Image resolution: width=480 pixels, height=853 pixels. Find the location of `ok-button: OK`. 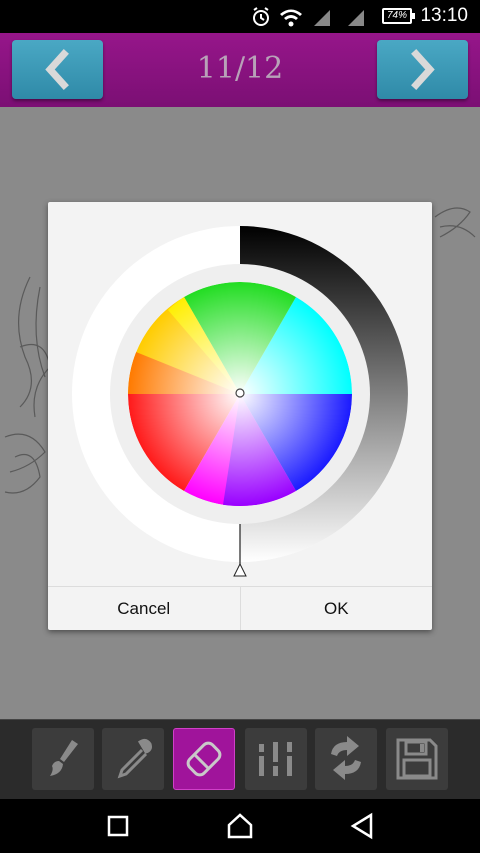

ok-button: OK is located at coordinates (336, 608).